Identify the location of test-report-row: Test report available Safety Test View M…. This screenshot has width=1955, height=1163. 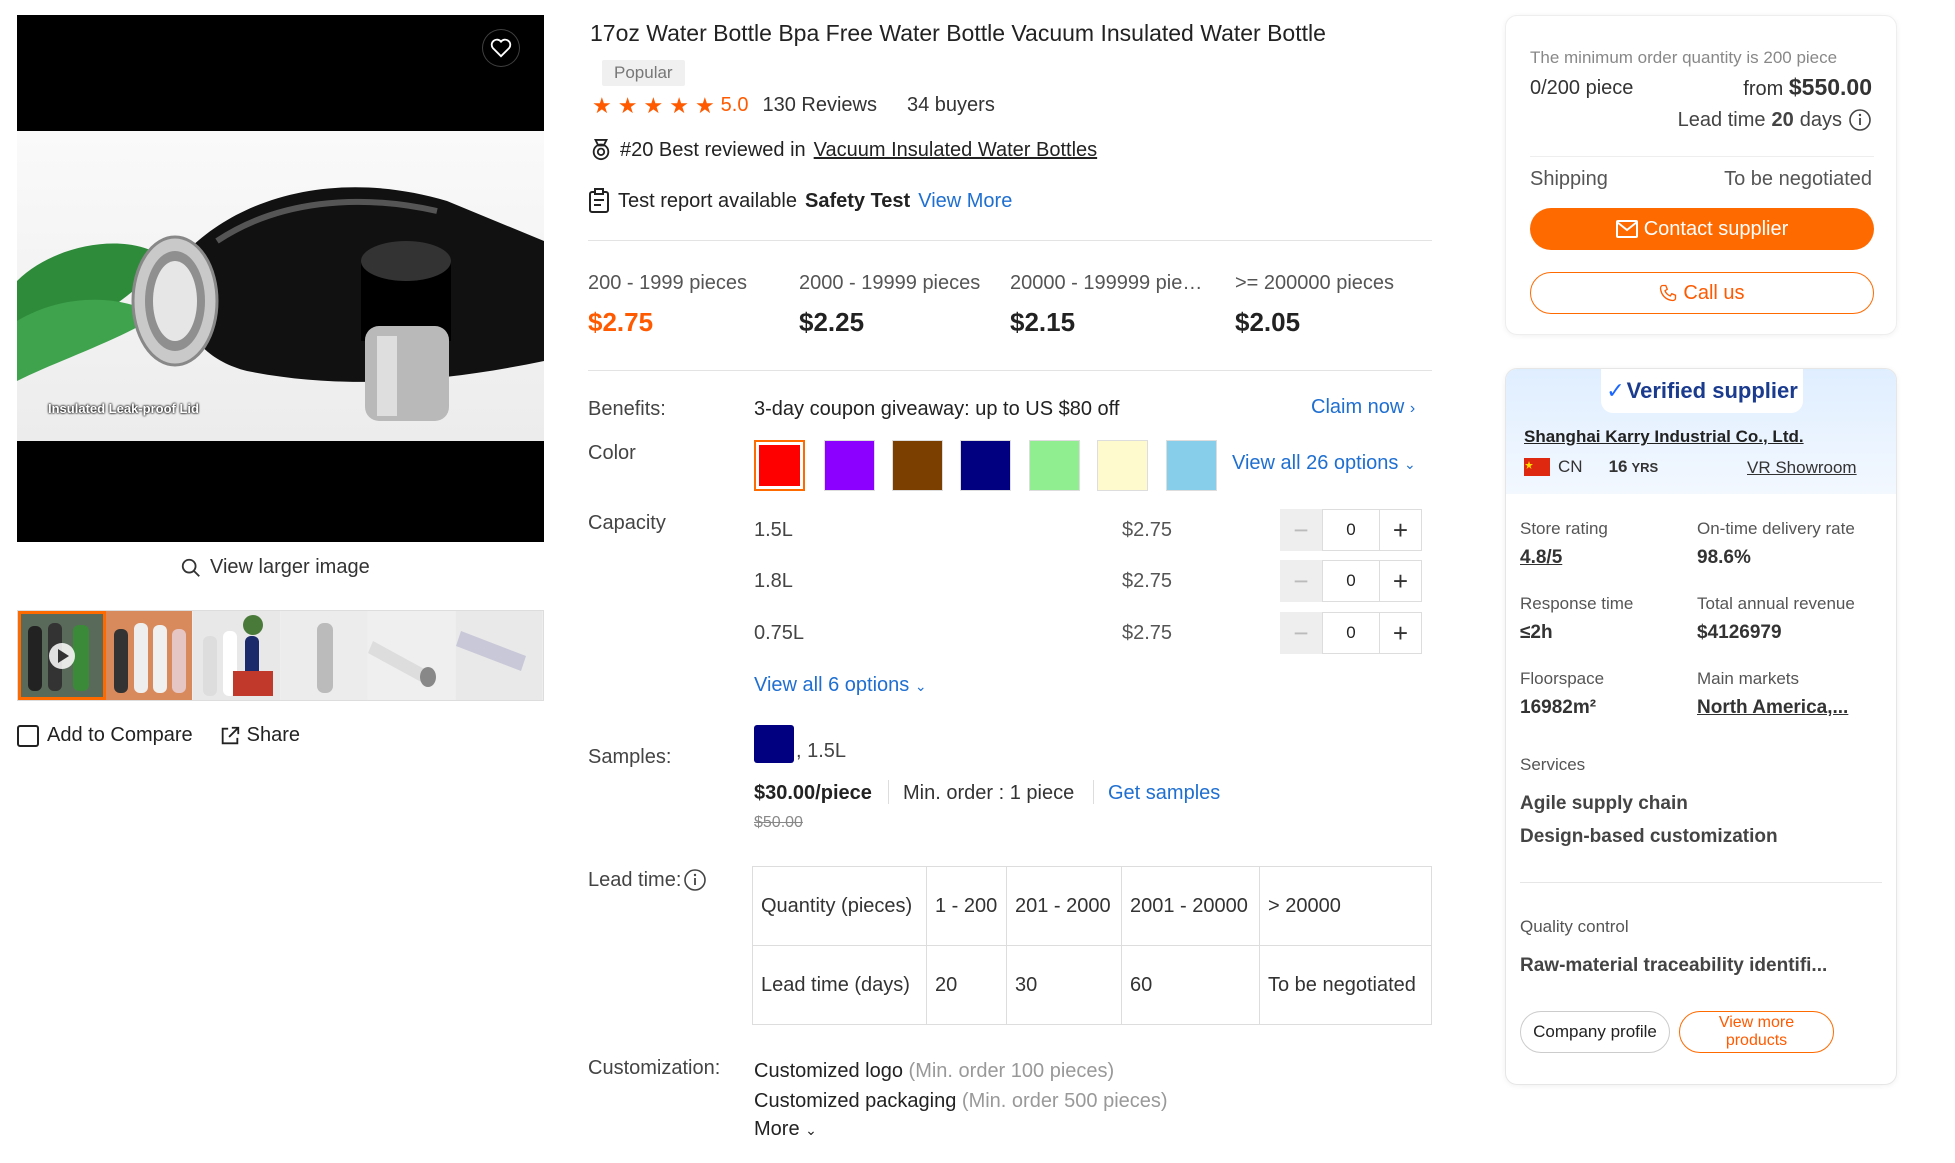
(800, 201).